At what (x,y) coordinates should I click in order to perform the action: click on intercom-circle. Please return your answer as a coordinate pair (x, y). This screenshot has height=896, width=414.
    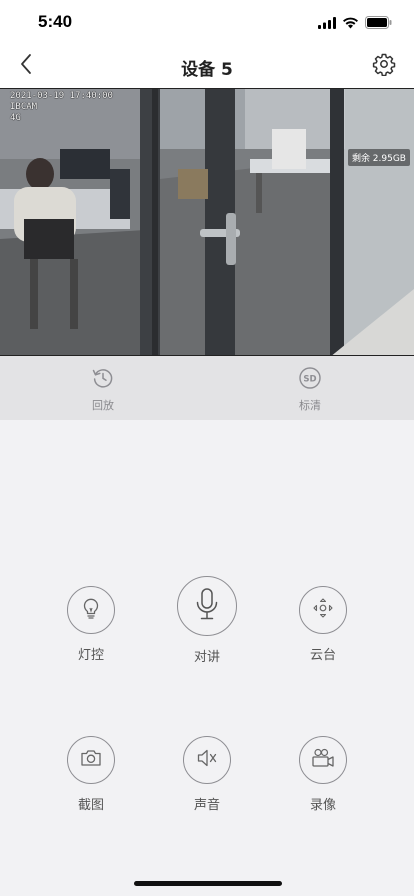
    Looking at the image, I should click on (207, 606).